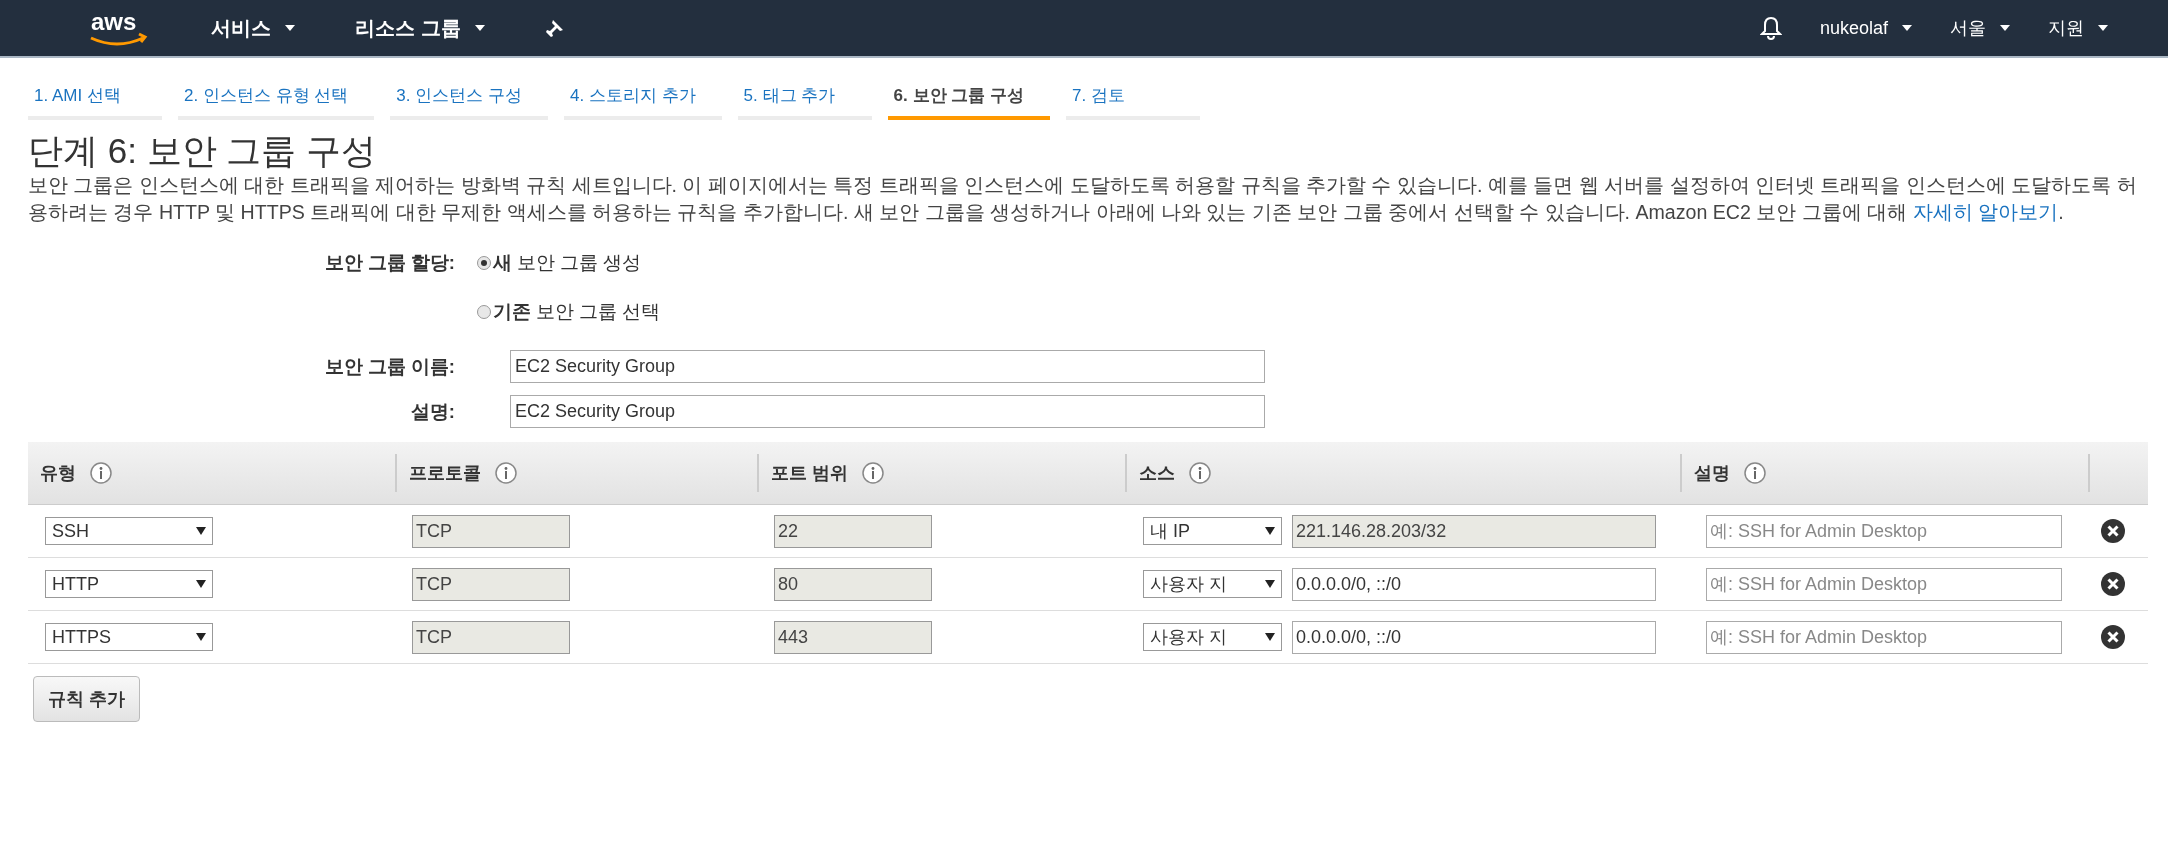 This screenshot has width=2168, height=842. Describe the element at coordinates (129, 531) in the screenshot. I see `dropdown: SSH` at that location.